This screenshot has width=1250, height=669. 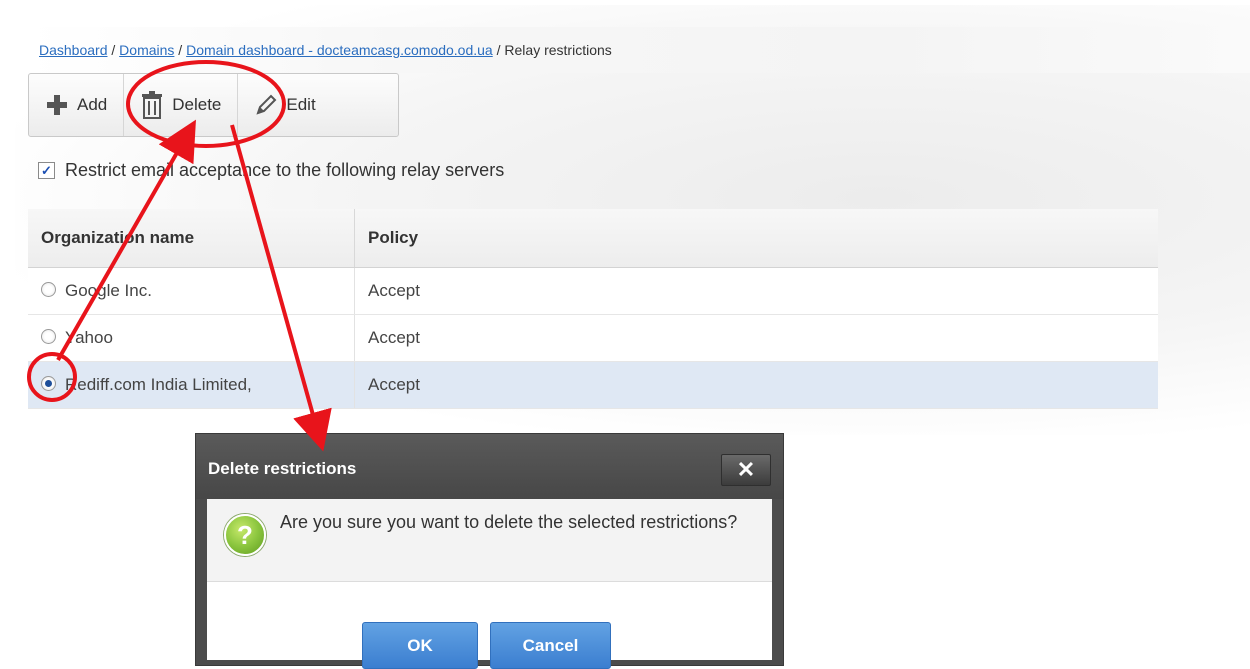 What do you see at coordinates (191, 338) in the screenshot?
I see `organization-cell: Yahoo` at bounding box center [191, 338].